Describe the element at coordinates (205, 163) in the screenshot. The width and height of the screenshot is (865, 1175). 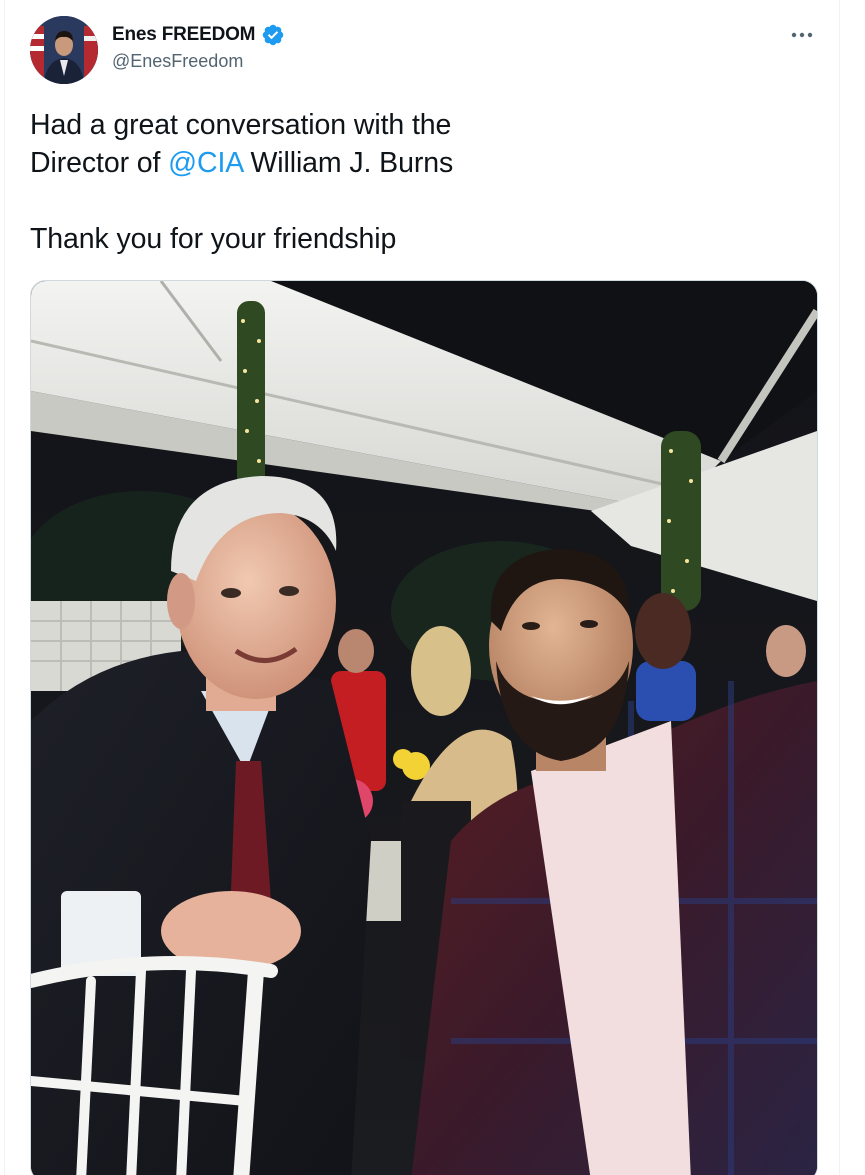
I see `mention-link: @CIA` at that location.